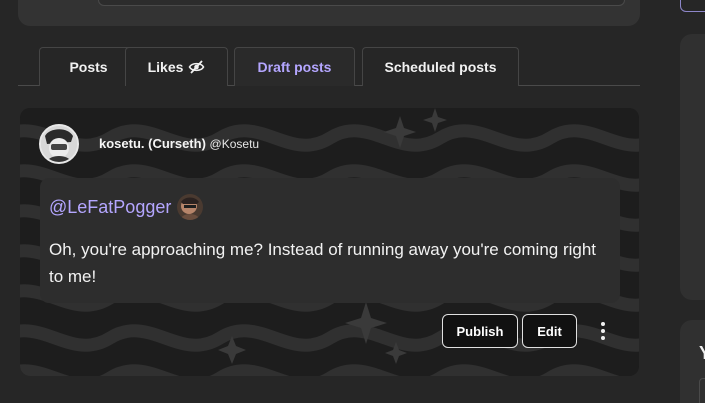 Image resolution: width=705 pixels, height=403 pixels. Describe the element at coordinates (152, 143) in the screenshot. I see `author-name: kosetu. (Curseth)` at that location.